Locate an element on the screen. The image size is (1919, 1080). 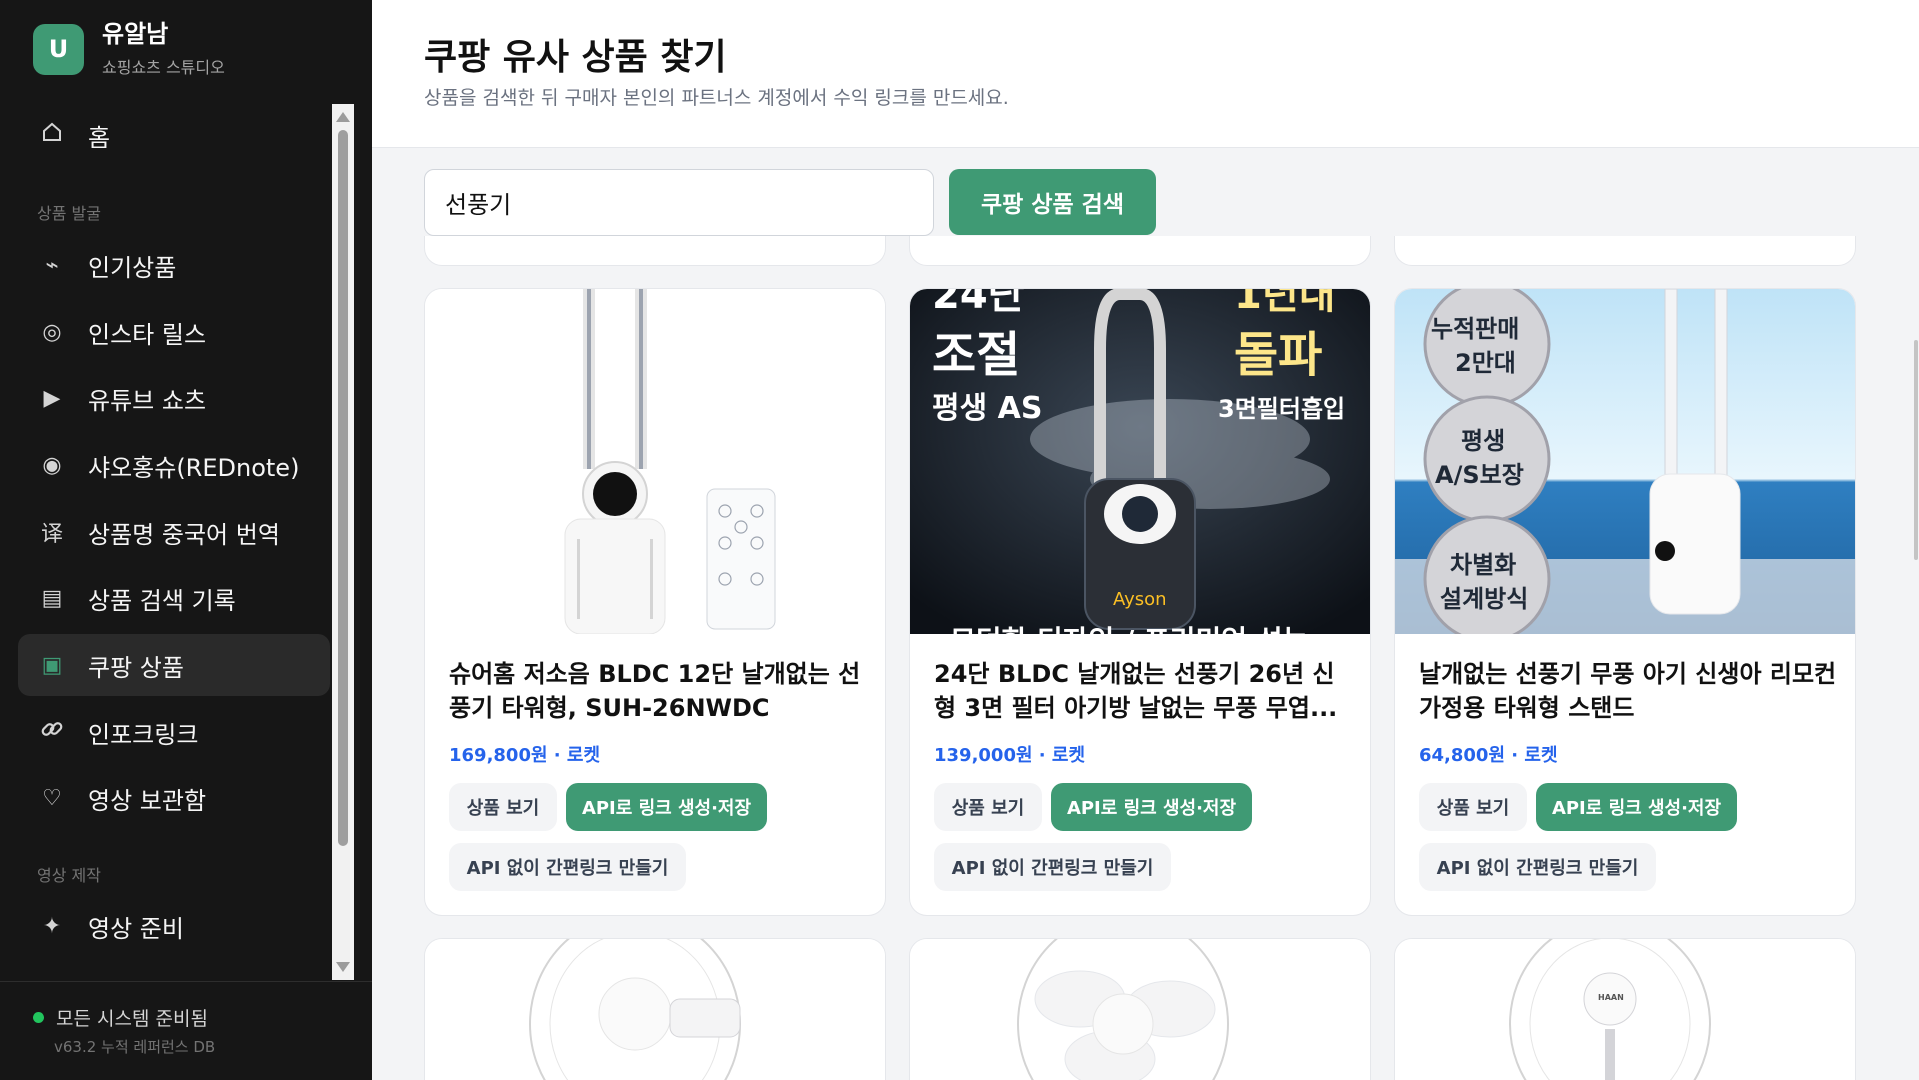
trending-icon: ⌁ is located at coordinates (52, 265).